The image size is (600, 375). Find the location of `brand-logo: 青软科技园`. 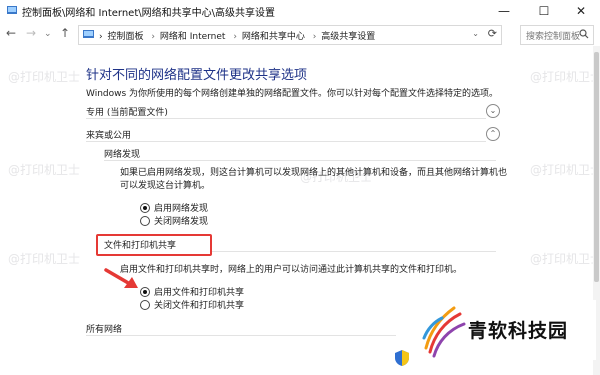

brand-logo: 青软科技园 is located at coordinates (507, 330).